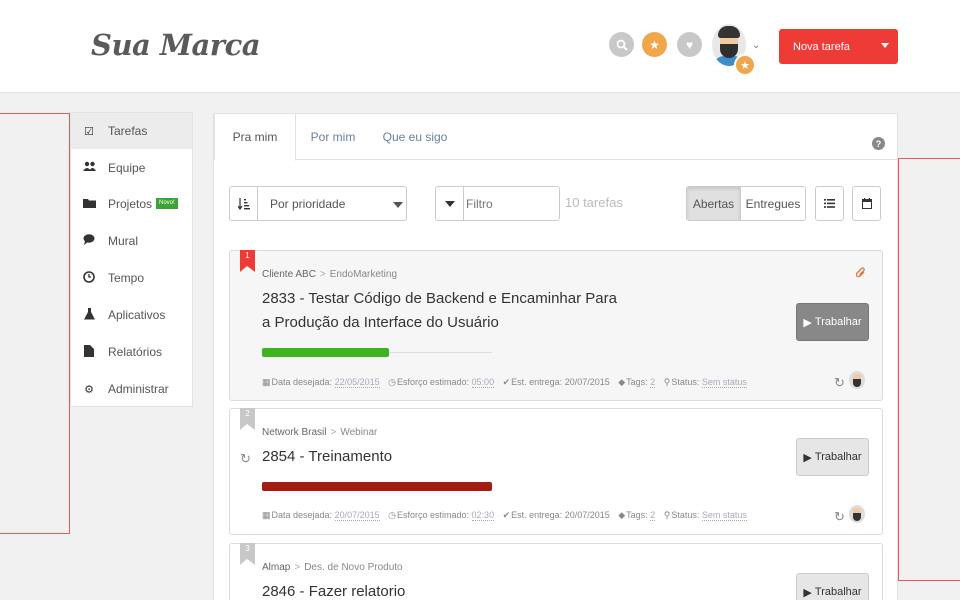 This screenshot has height=600, width=960. I want to click on status-icon: ⚲, so click(667, 515).